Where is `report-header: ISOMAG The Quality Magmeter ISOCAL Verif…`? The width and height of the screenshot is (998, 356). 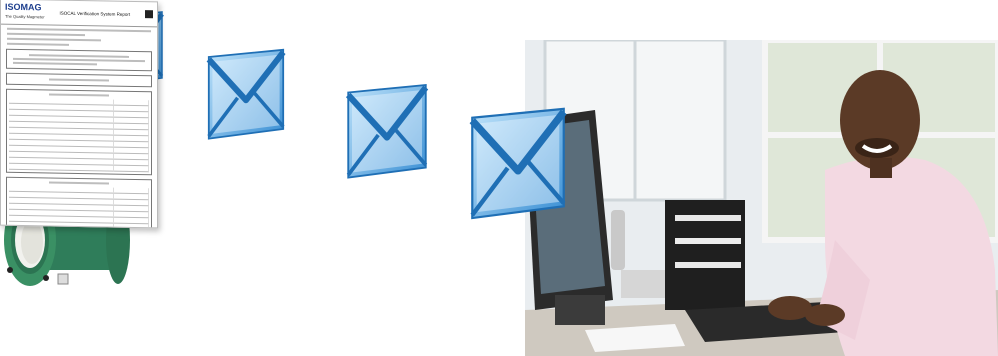 report-header: ISOMAG The Quality Magmeter ISOCAL Verif… is located at coordinates (79, 14).